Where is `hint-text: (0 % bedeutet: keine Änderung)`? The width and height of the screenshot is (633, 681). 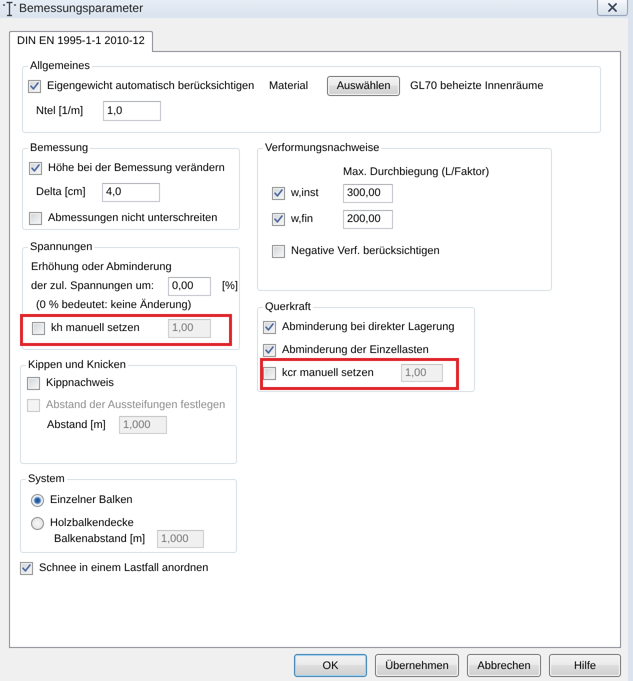
hint-text: (0 % bedeutet: keine Änderung) is located at coordinates (114, 305).